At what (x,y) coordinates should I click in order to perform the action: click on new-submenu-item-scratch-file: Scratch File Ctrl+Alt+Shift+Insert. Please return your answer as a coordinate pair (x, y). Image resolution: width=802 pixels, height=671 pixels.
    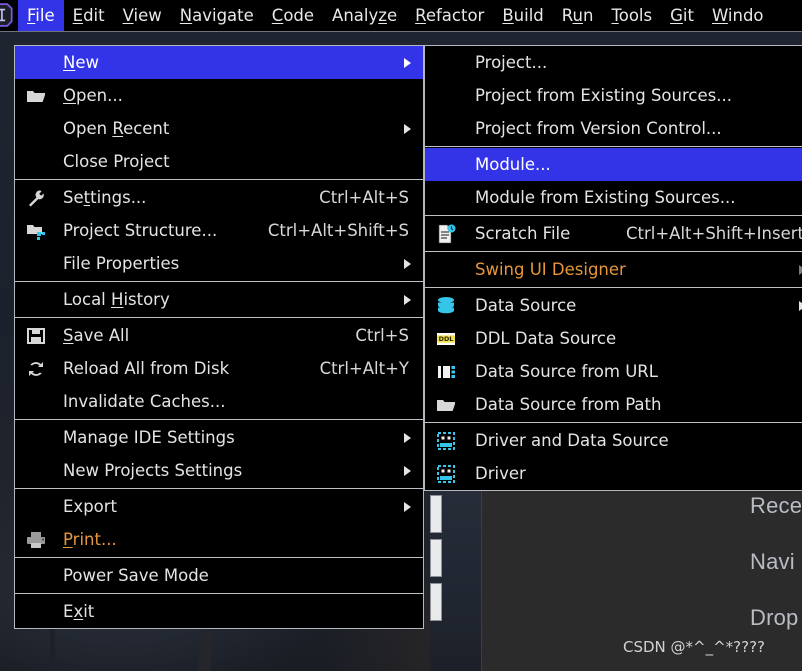
    Looking at the image, I should click on (613, 233).